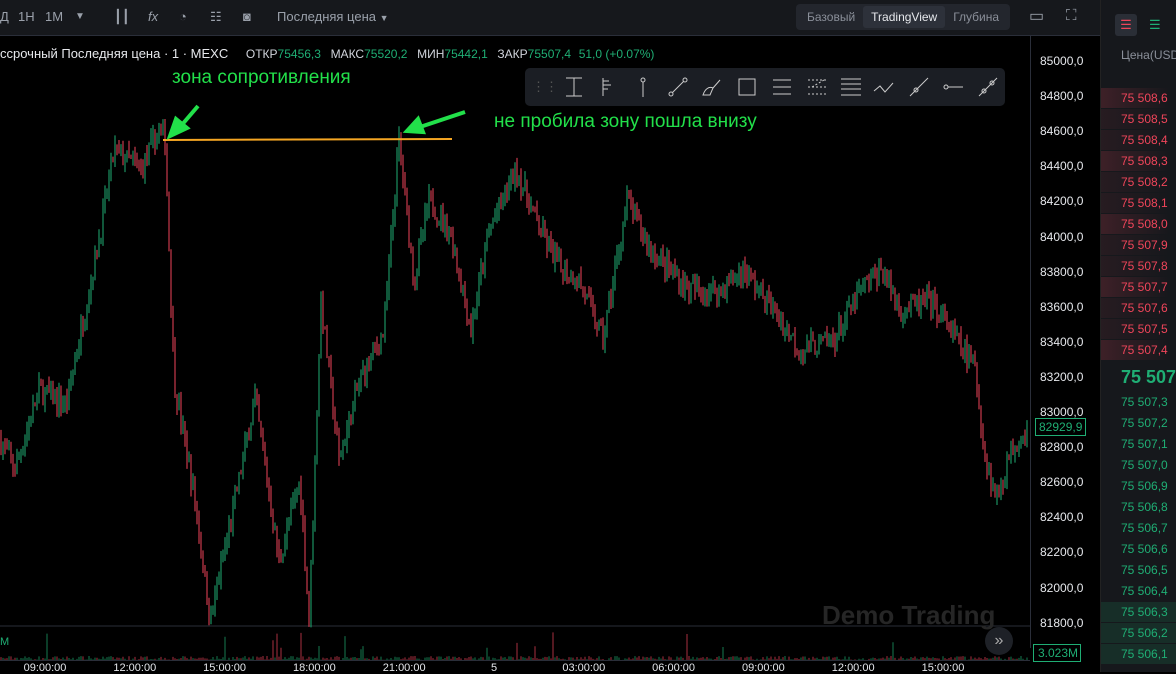 This screenshot has width=1176, height=674. Describe the element at coordinates (1138, 266) in the screenshot. I see `ask-row: 75 507,8` at that location.